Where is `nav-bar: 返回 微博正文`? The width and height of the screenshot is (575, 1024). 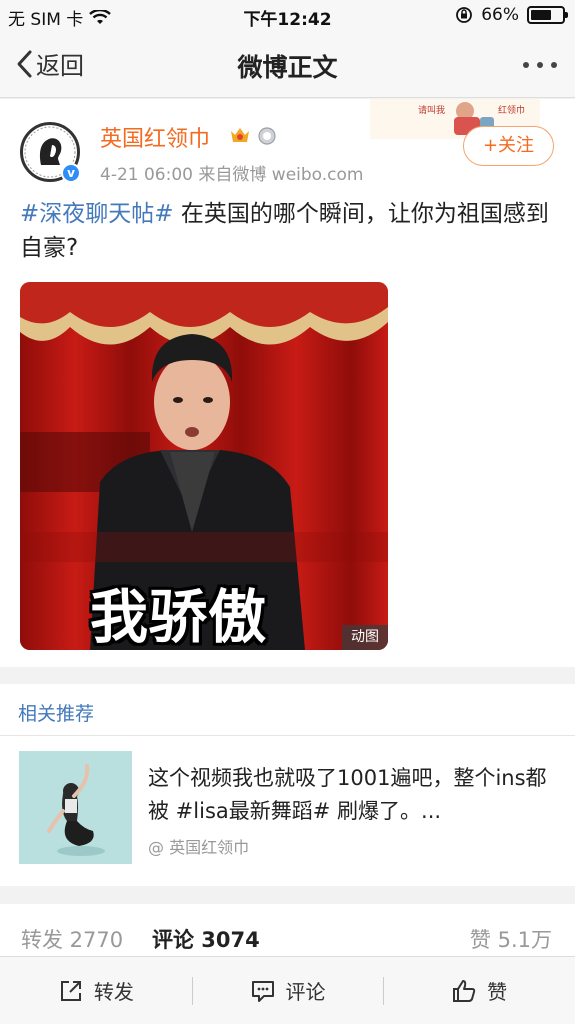
nav-bar: 返回 微博正文 is located at coordinates (287, 65).